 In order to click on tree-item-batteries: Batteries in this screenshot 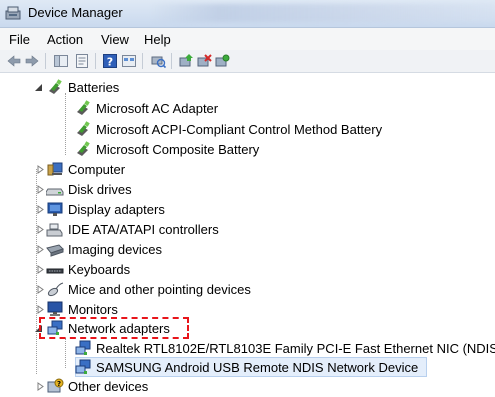, I will do `click(250, 87)`.